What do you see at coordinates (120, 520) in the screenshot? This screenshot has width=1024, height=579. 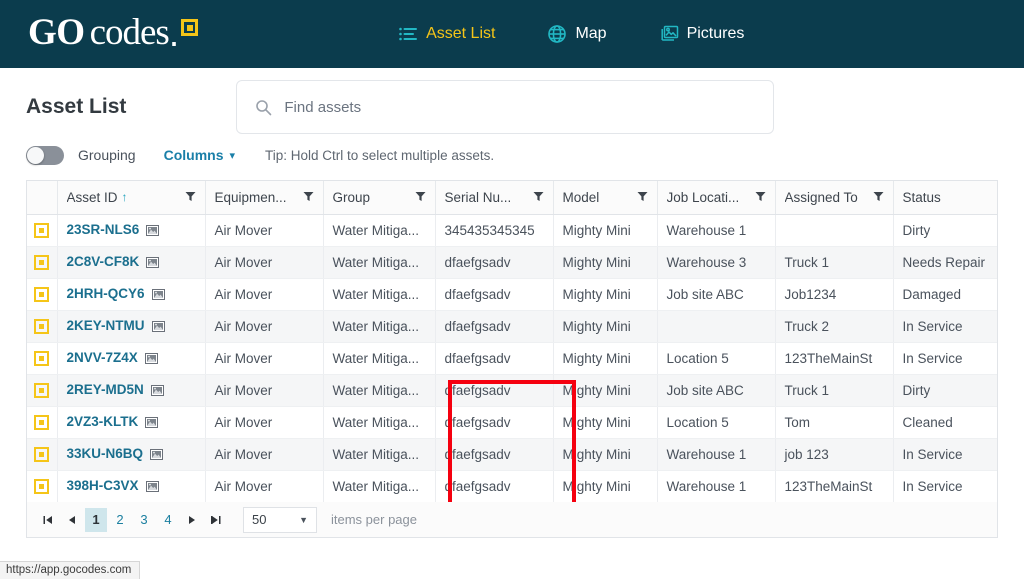 I see `pagination-page-2: 2` at bounding box center [120, 520].